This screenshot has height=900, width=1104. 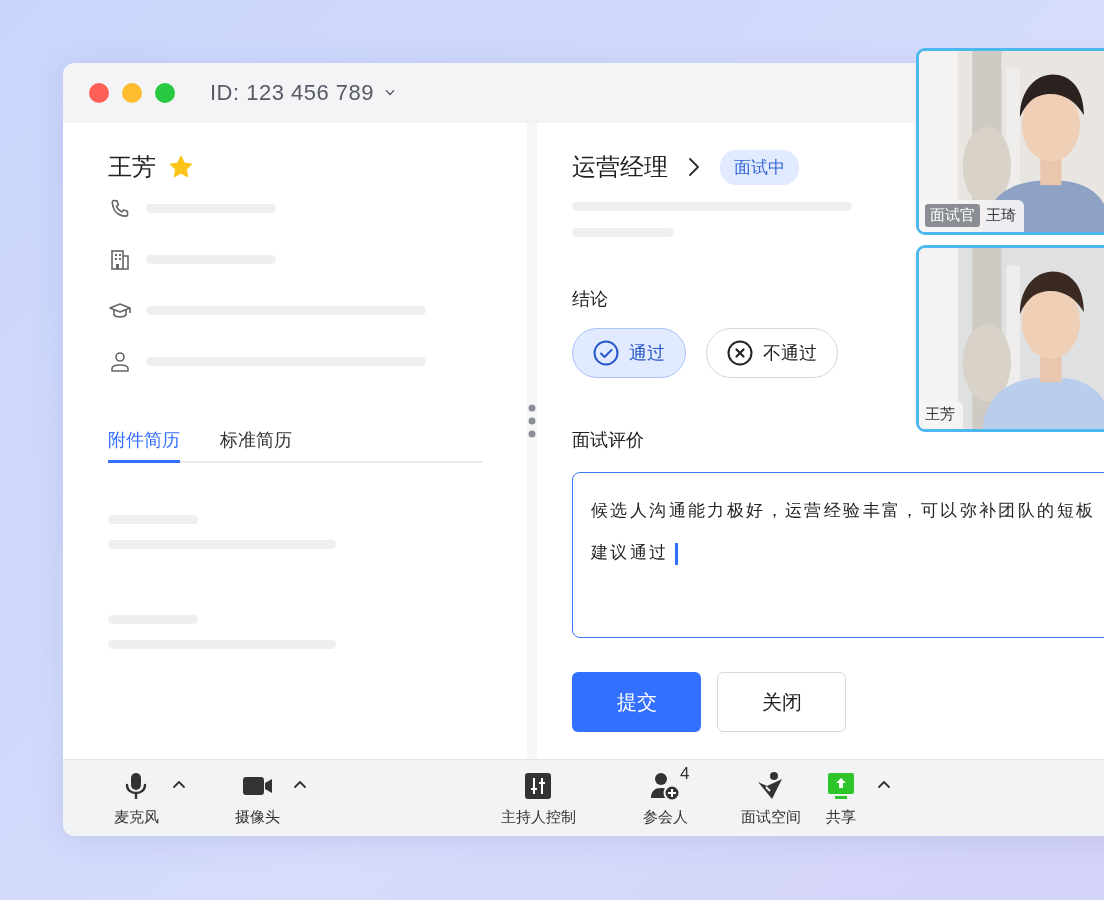 I want to click on section-label: 结论, so click(x=590, y=299).